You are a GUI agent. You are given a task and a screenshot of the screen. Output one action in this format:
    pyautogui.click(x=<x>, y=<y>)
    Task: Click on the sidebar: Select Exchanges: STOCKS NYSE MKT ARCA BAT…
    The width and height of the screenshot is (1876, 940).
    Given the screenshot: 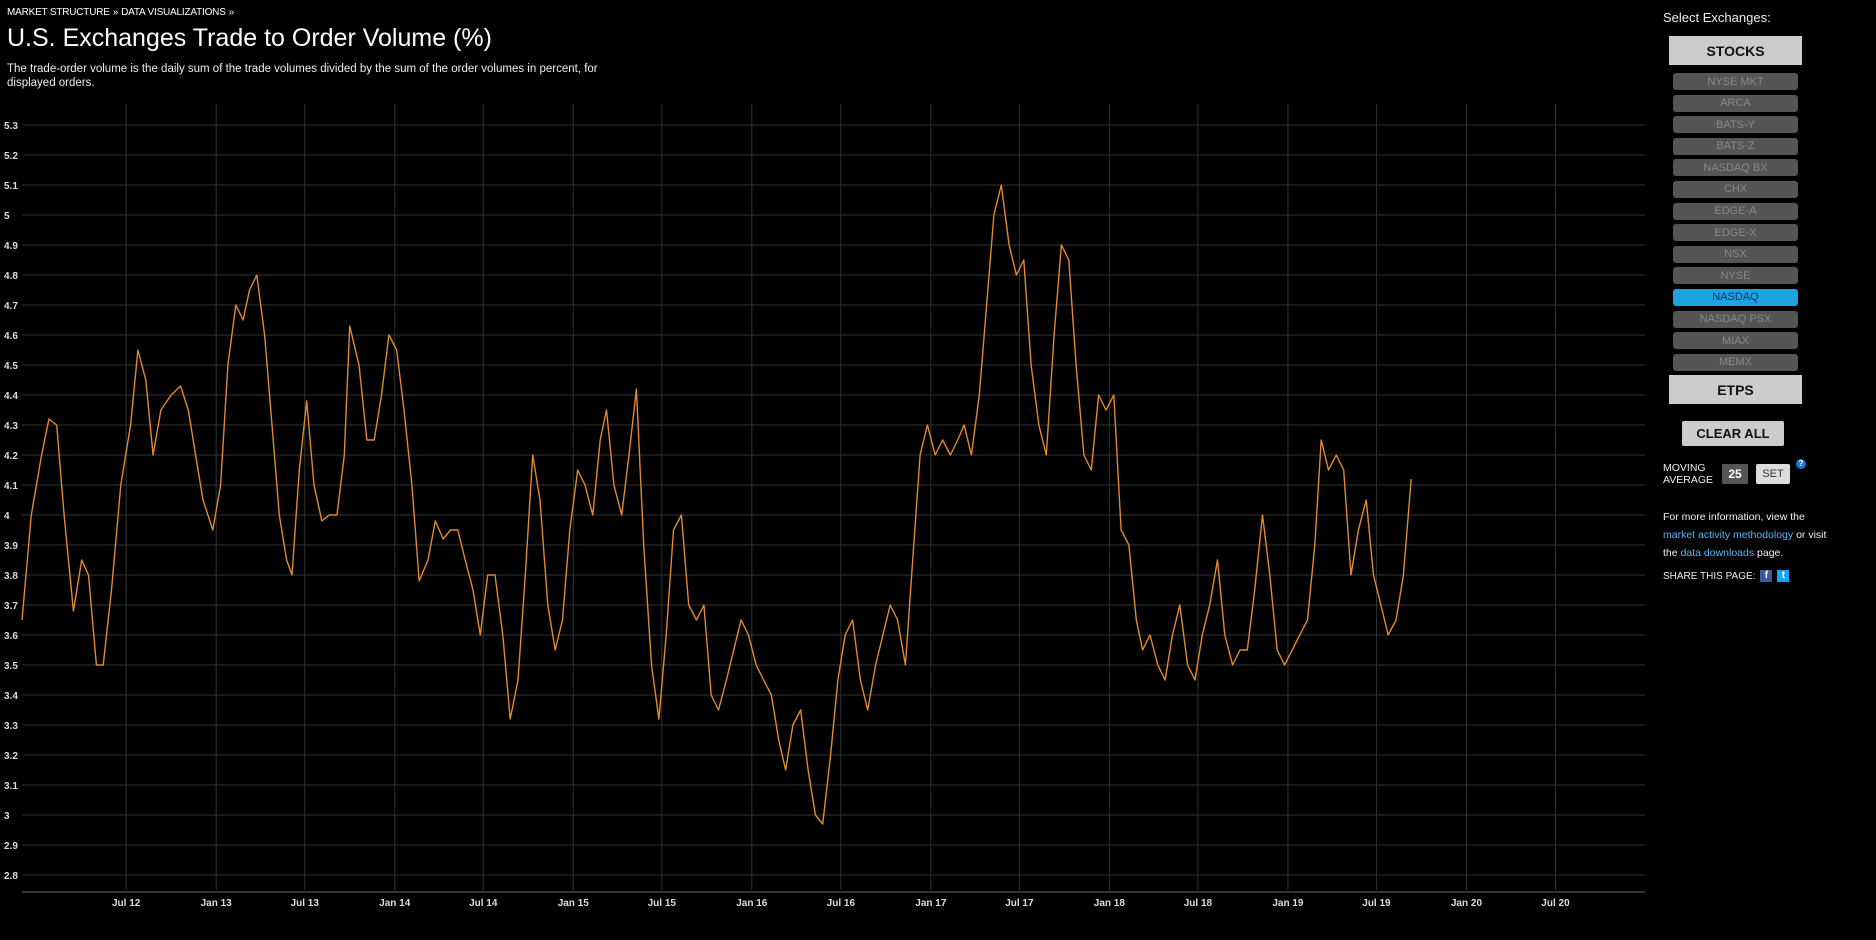 What is the action you would take?
    pyautogui.click(x=1768, y=470)
    